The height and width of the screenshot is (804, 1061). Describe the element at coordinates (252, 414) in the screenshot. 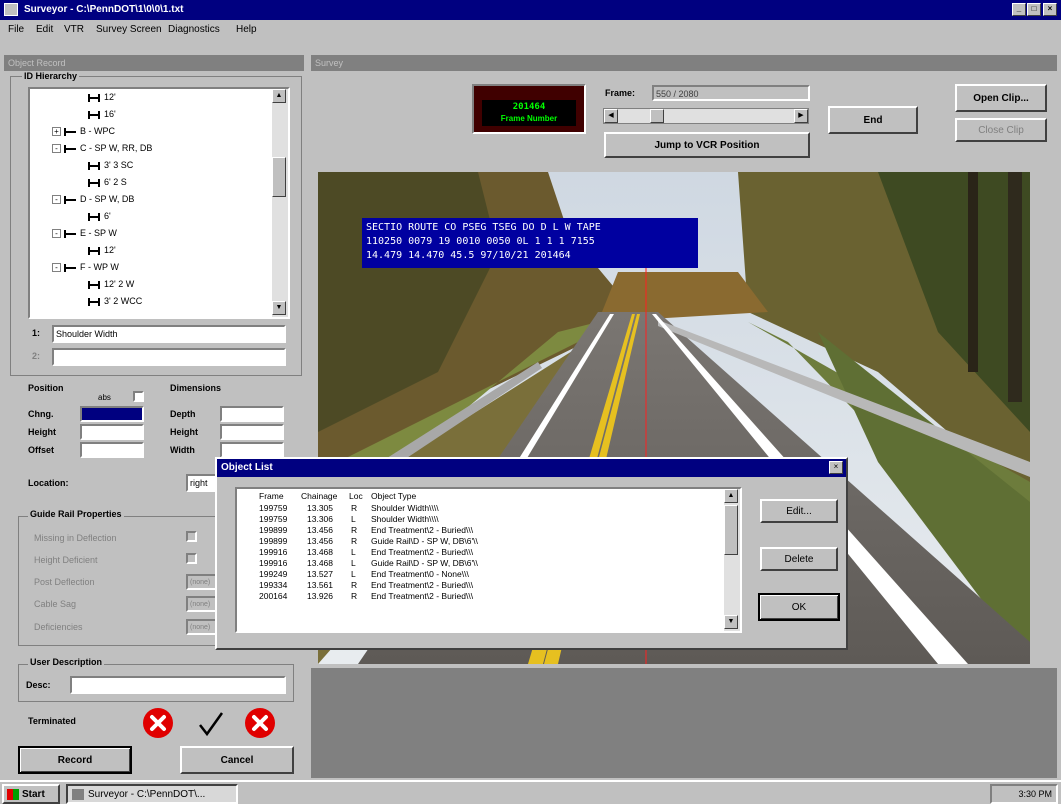

I see `depth-field` at that location.